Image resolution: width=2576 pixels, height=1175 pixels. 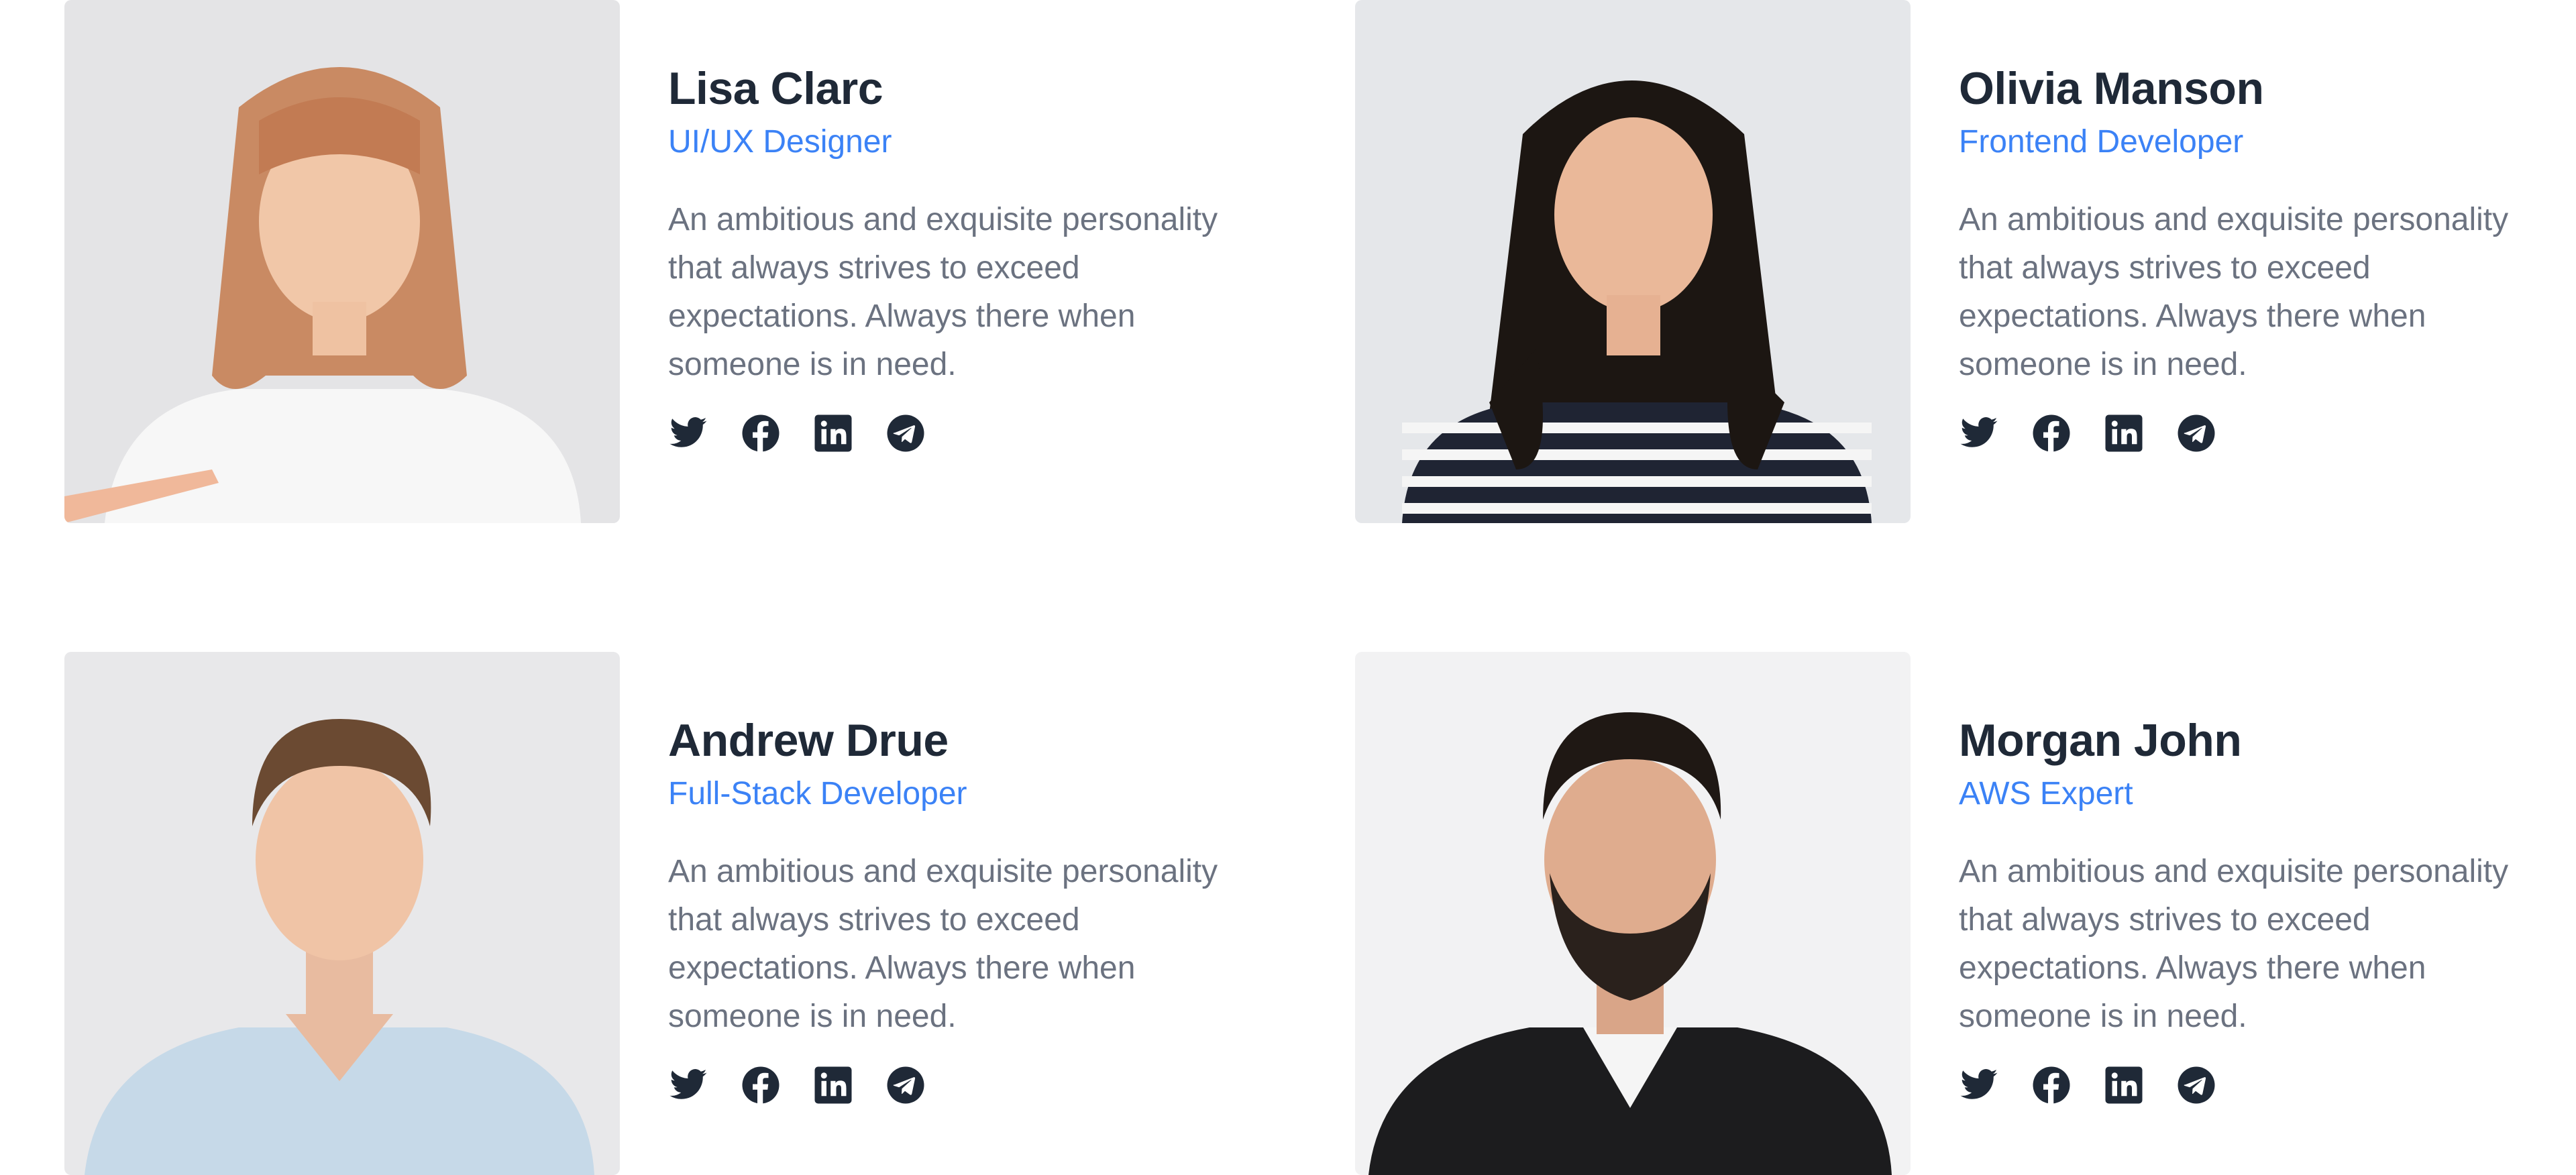 What do you see at coordinates (2046, 794) in the screenshot?
I see `member-role: AWS Expert` at bounding box center [2046, 794].